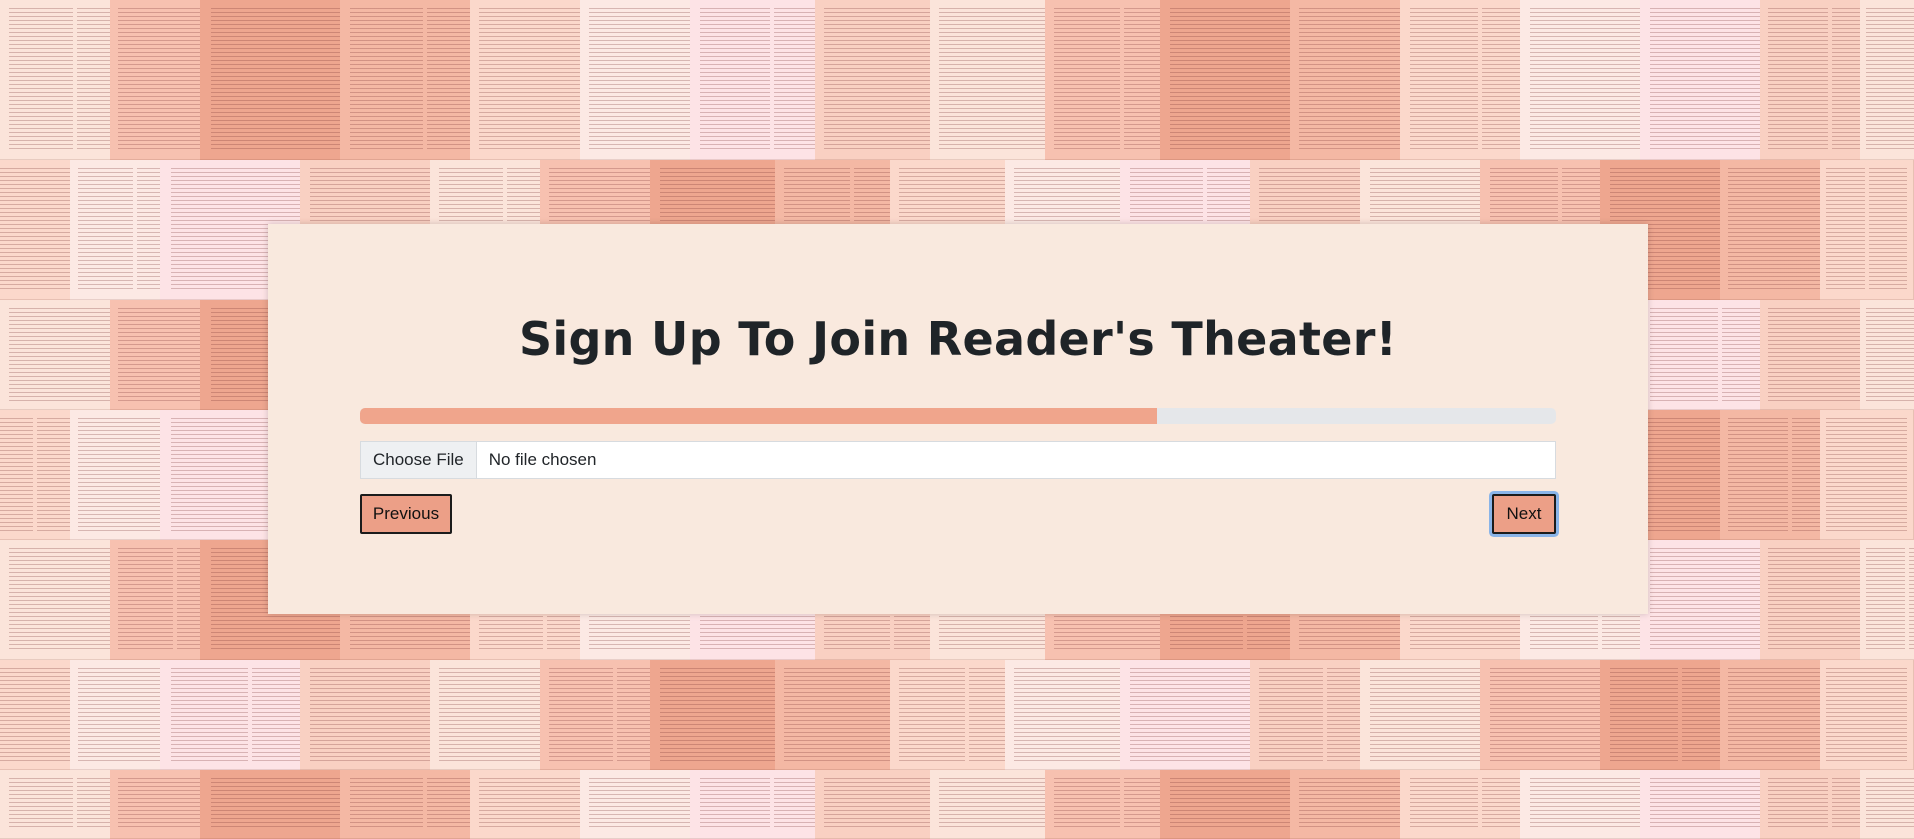  I want to click on next-button: Next, so click(1524, 514).